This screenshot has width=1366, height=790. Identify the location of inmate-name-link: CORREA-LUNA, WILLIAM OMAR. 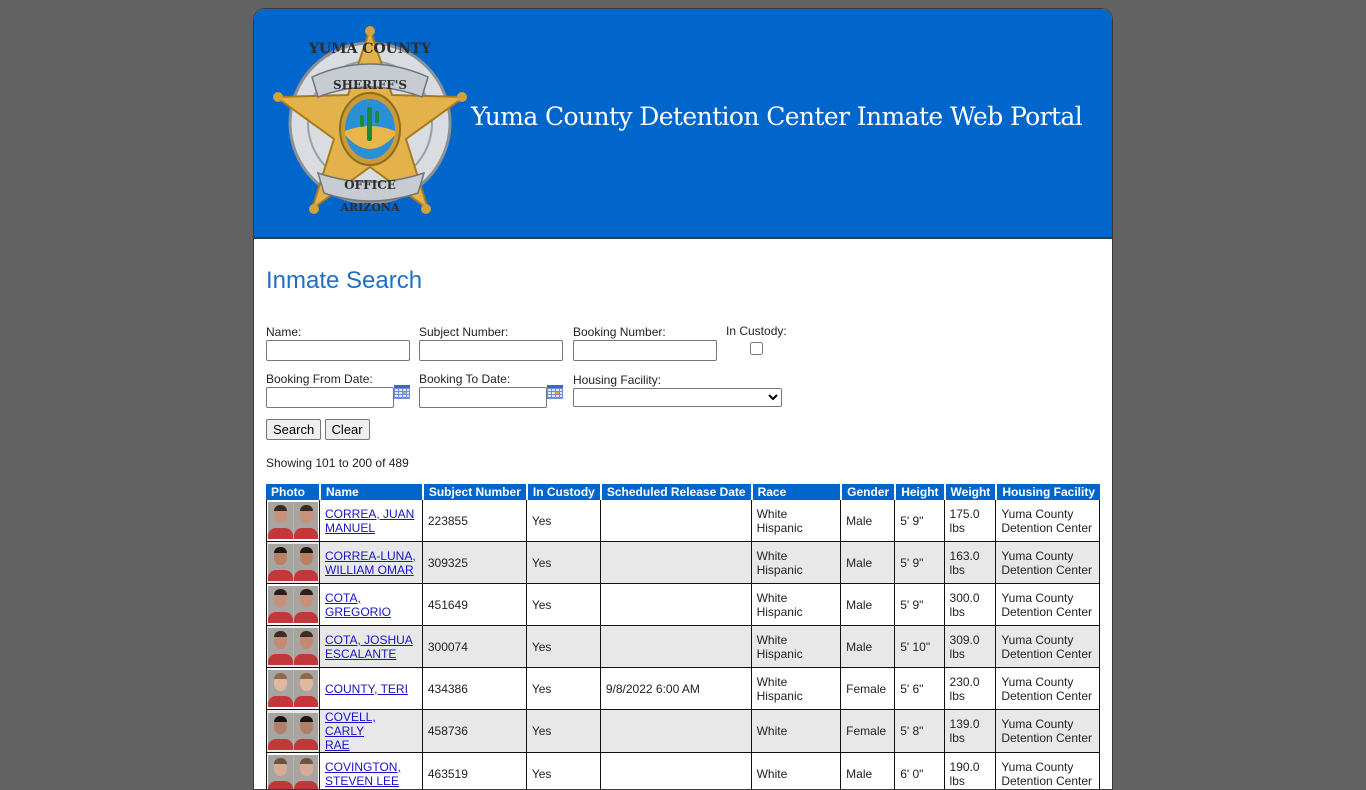
(370, 563).